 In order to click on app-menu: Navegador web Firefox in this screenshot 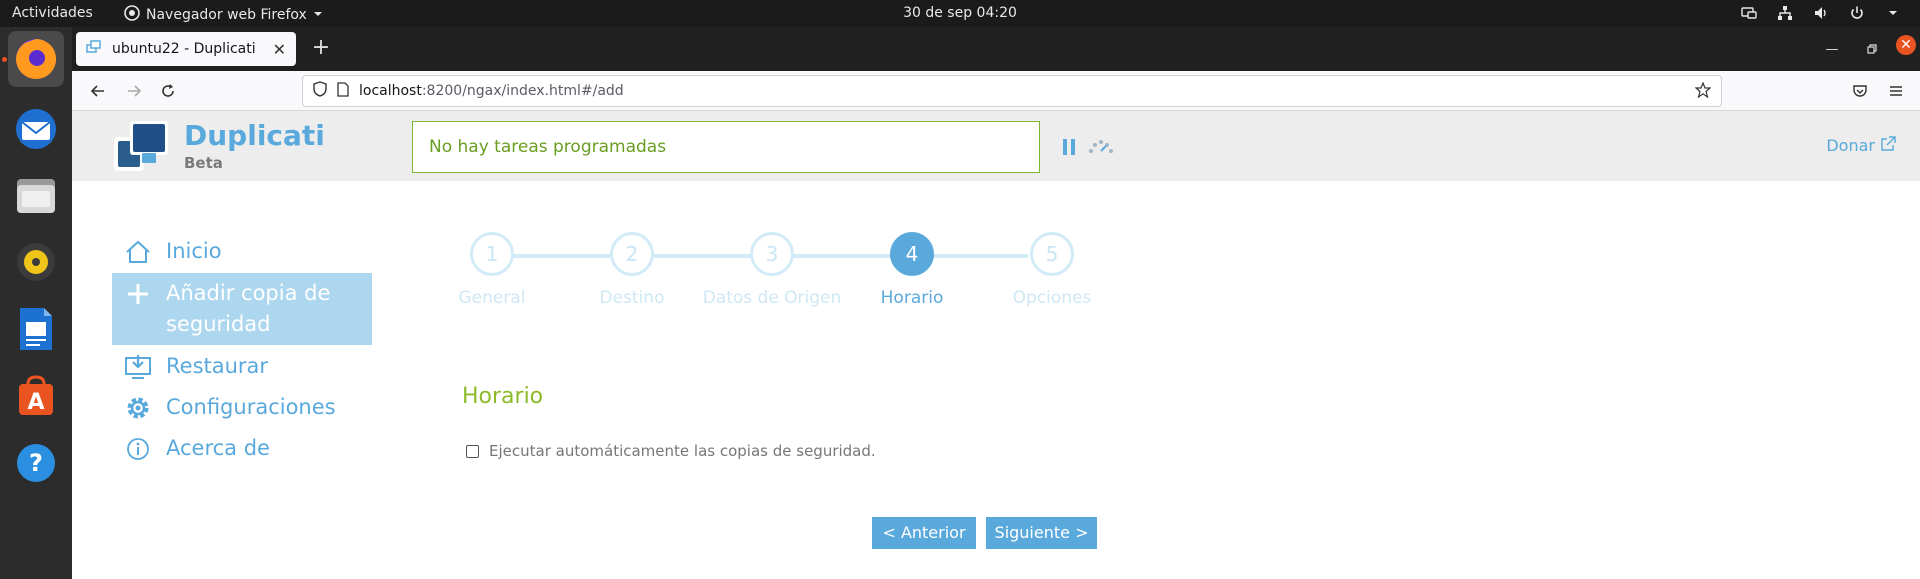, I will do `click(223, 15)`.